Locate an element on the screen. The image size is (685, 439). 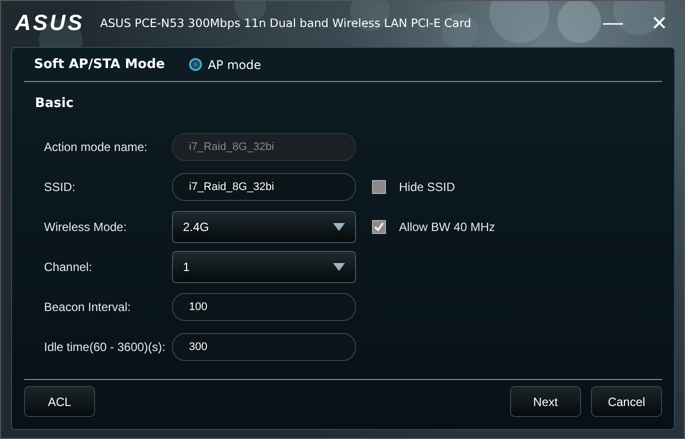
cancel-button: Cancel is located at coordinates (626, 401).